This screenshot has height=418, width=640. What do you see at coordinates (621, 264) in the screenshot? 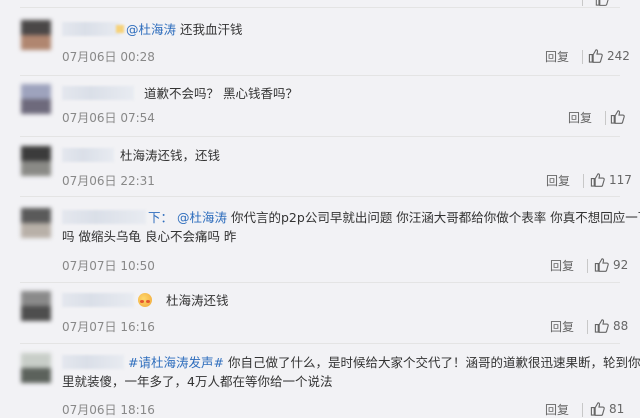
I see `like-count: 92` at bounding box center [621, 264].